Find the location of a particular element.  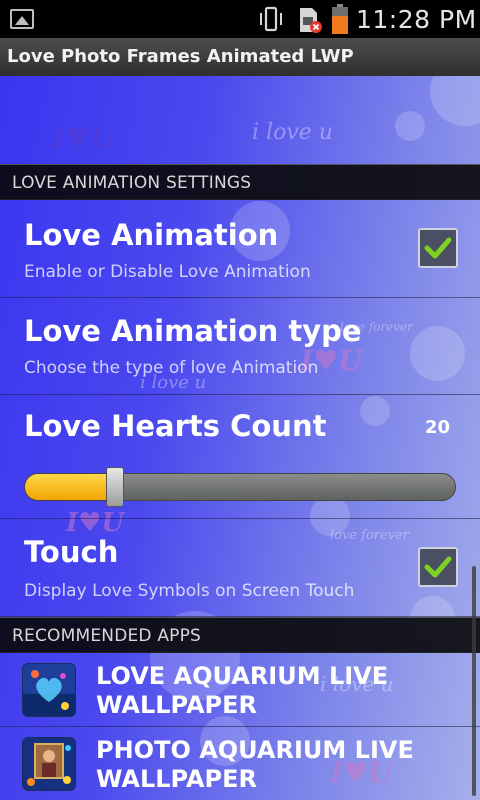

love-aquarium-label: LOVE AQUARIUM LIVE WALLPAPER is located at coordinates (242, 690).